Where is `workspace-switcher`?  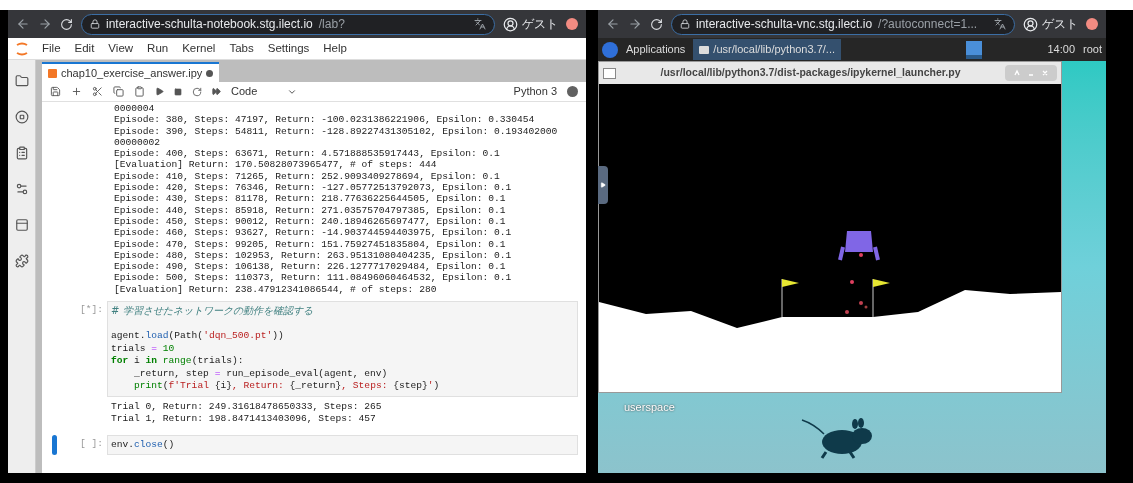 workspace-switcher is located at coordinates (973, 49).